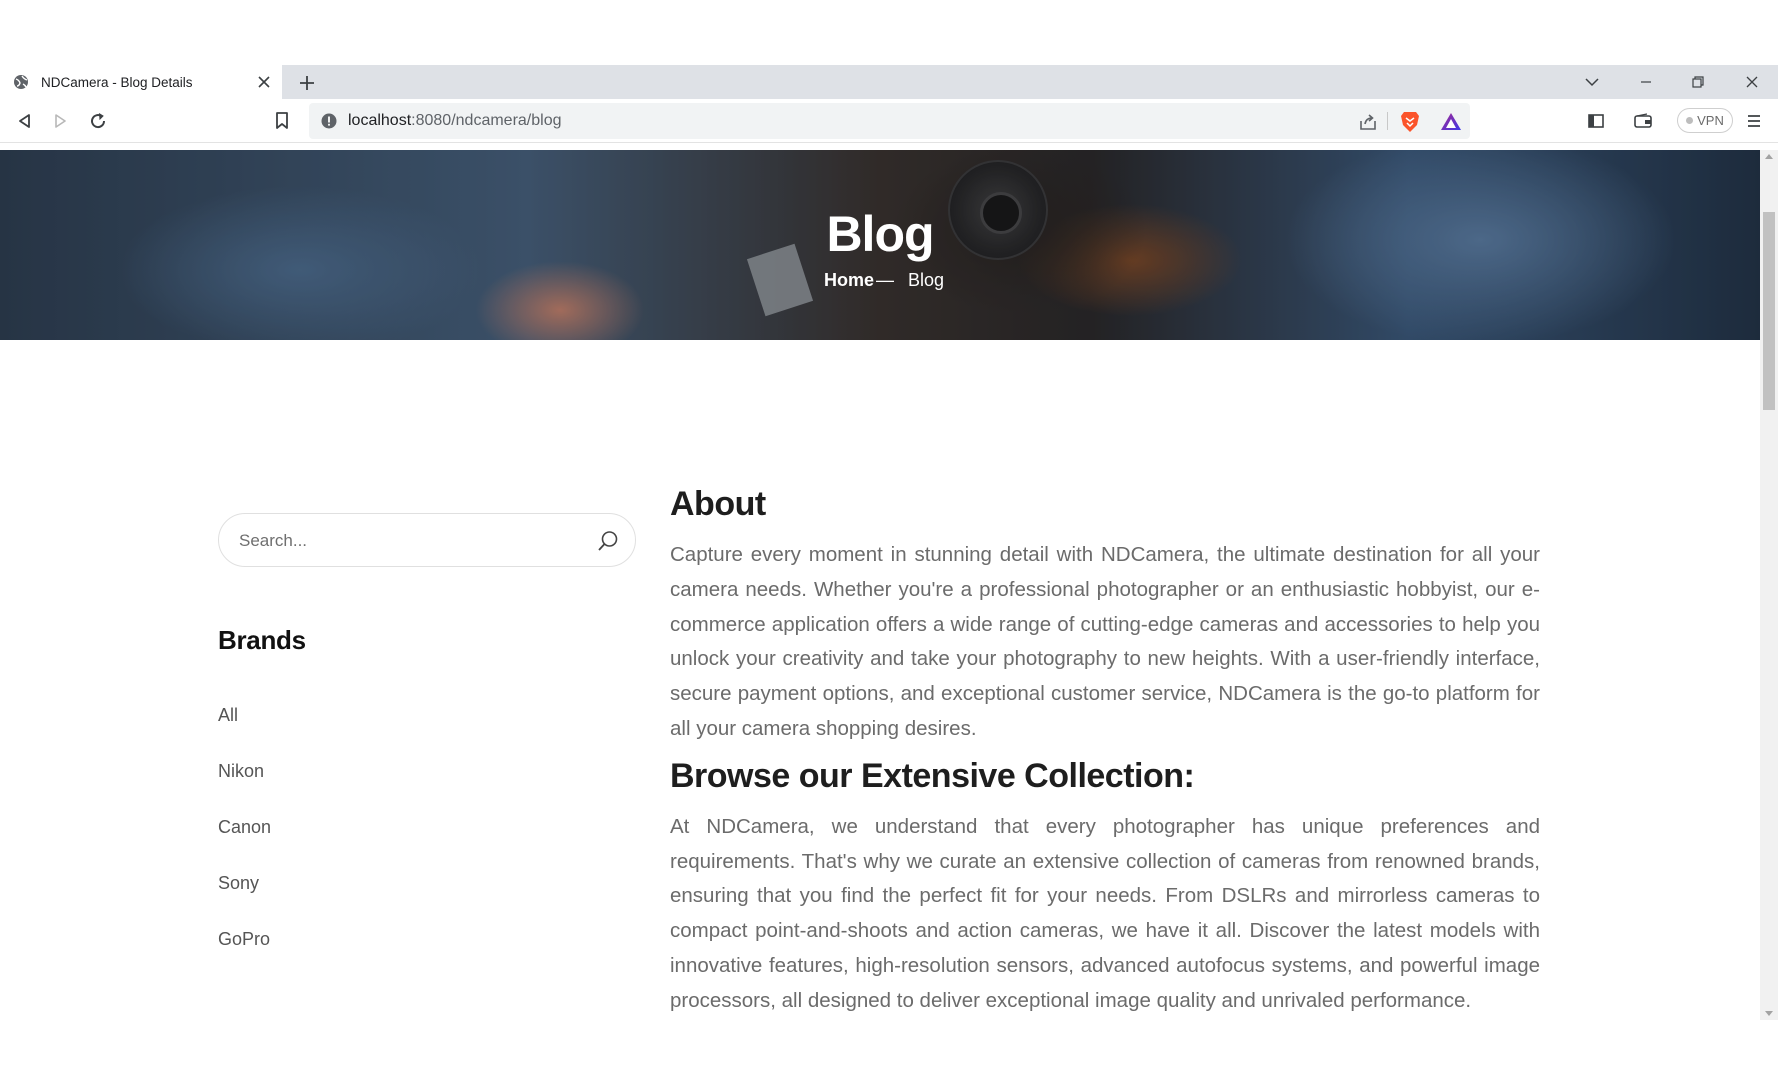 The image size is (1778, 1085). What do you see at coordinates (932, 775) in the screenshot?
I see `collection-heading: Browse our Extensive Collection:` at bounding box center [932, 775].